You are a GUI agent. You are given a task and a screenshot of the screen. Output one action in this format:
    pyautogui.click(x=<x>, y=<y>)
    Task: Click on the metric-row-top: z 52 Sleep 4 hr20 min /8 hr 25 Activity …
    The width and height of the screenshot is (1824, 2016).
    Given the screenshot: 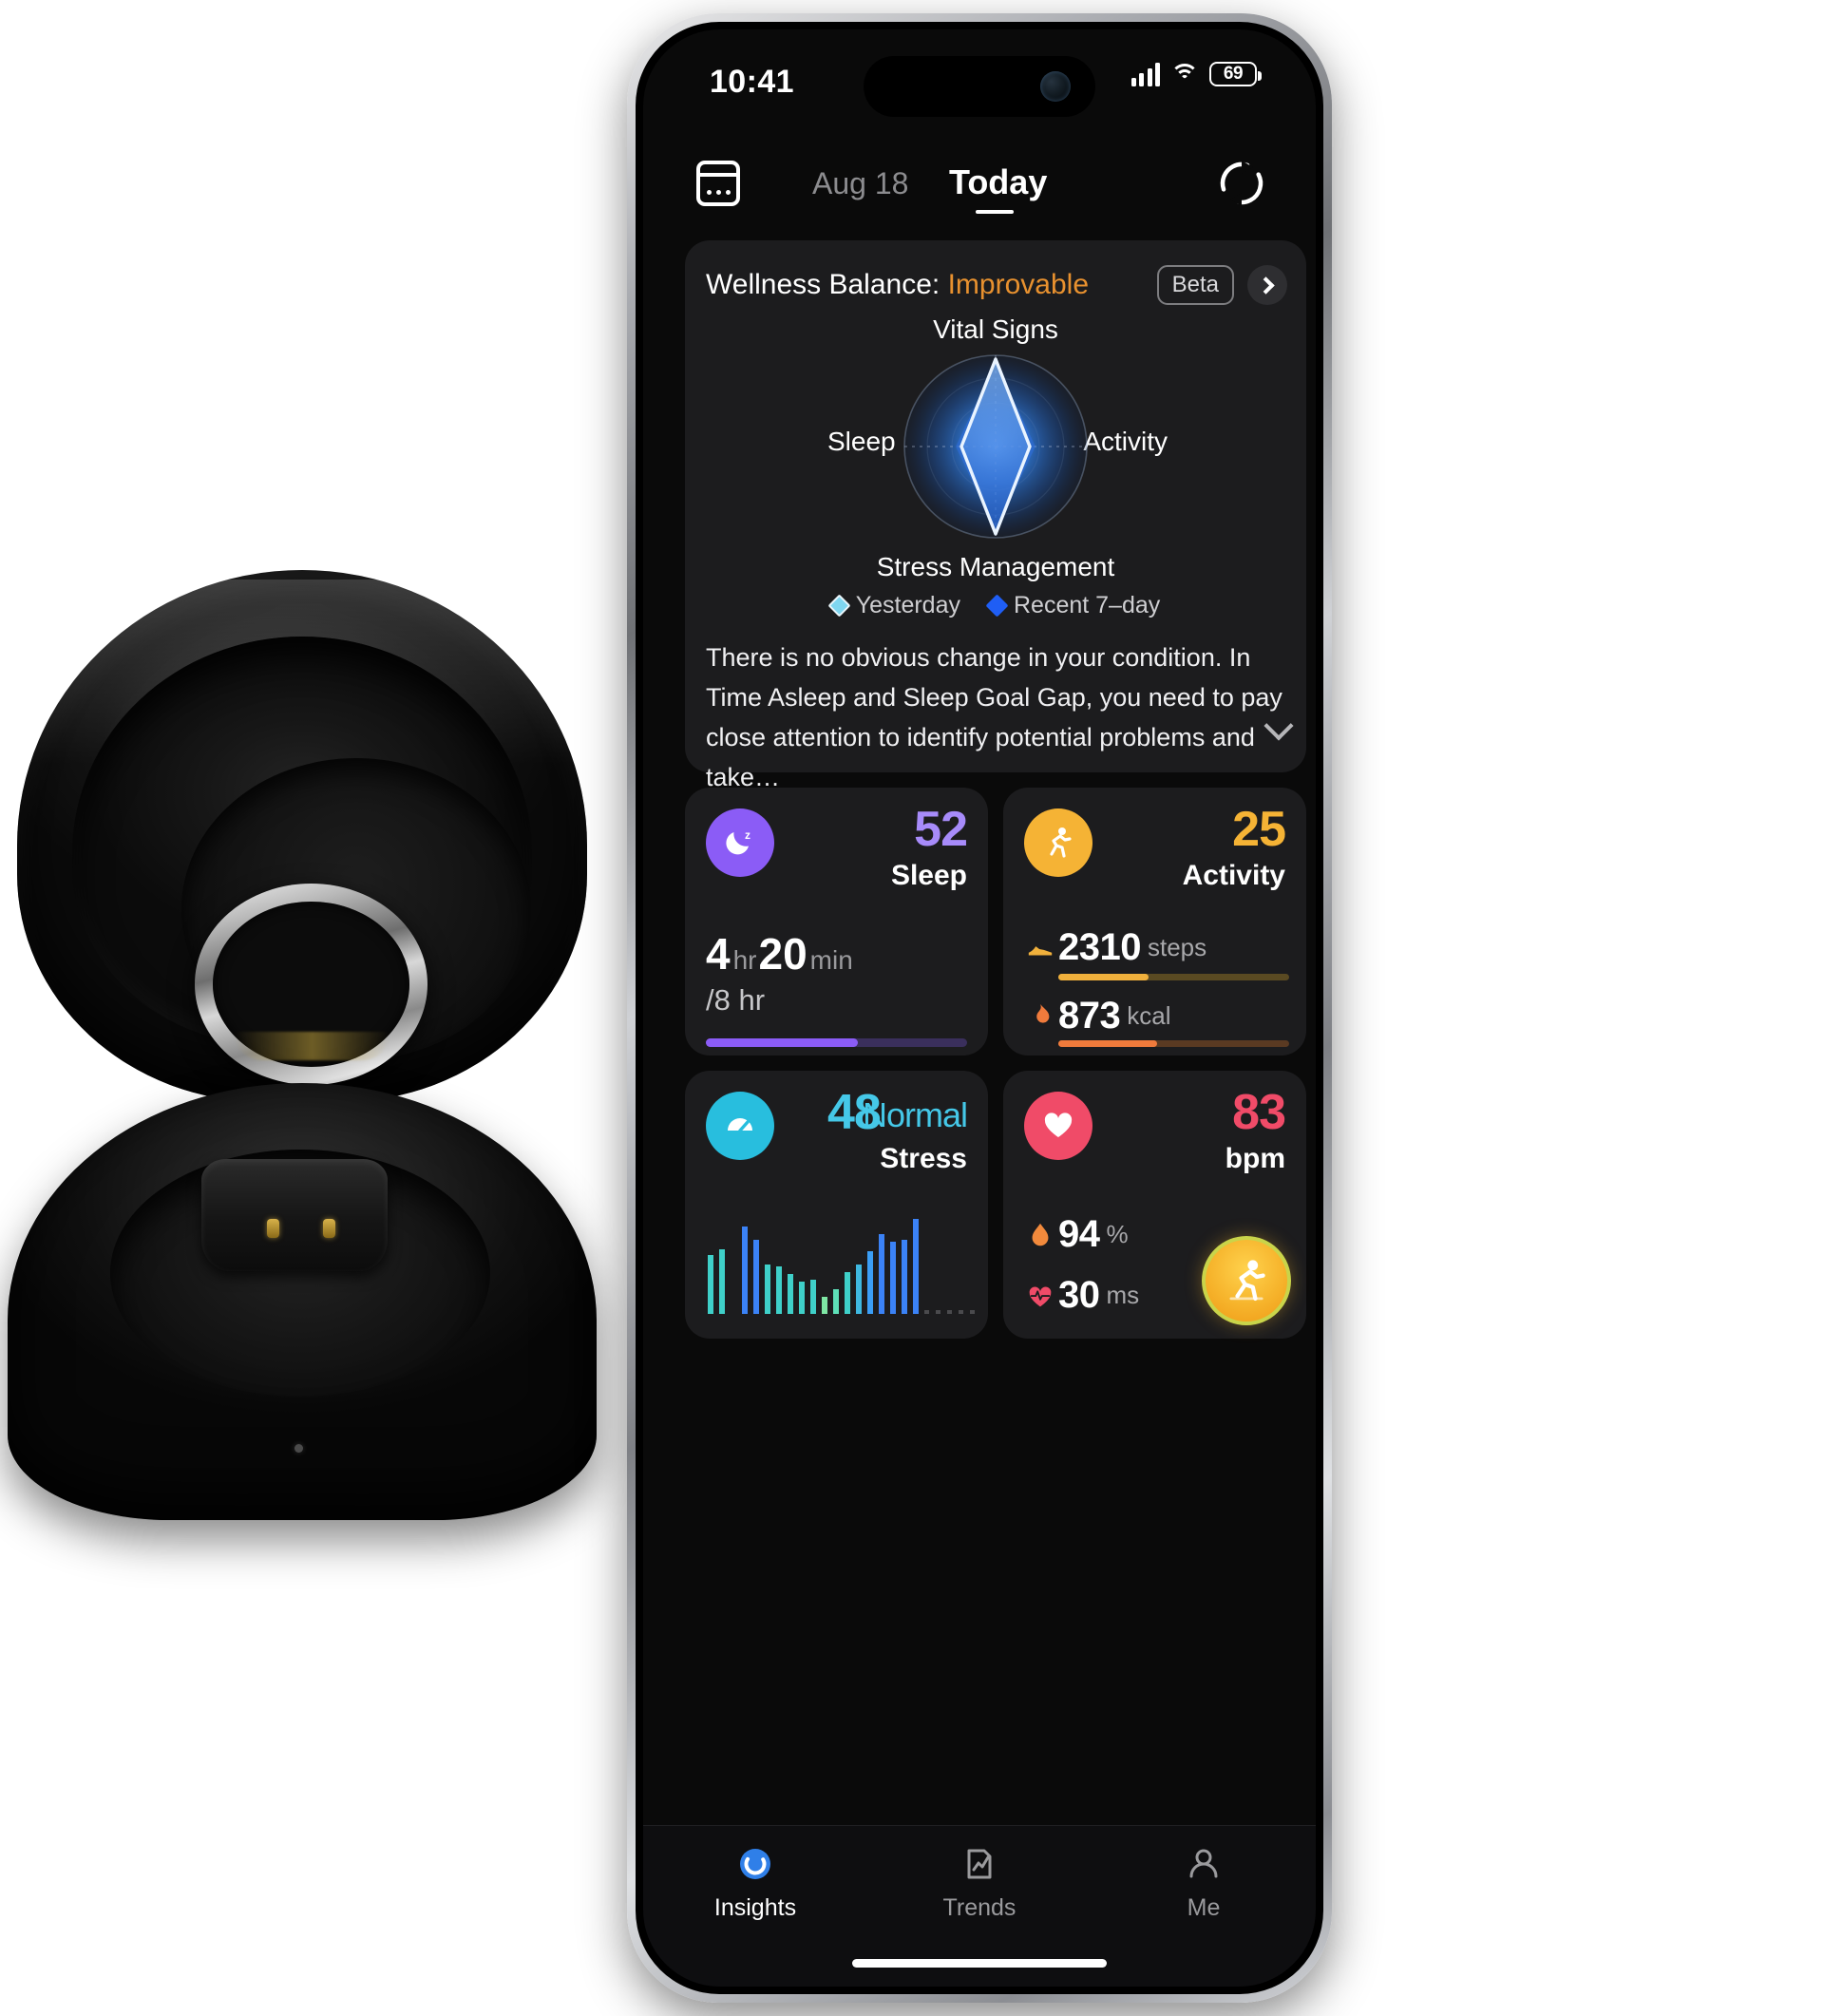 What is the action you would take?
    pyautogui.click(x=995, y=922)
    